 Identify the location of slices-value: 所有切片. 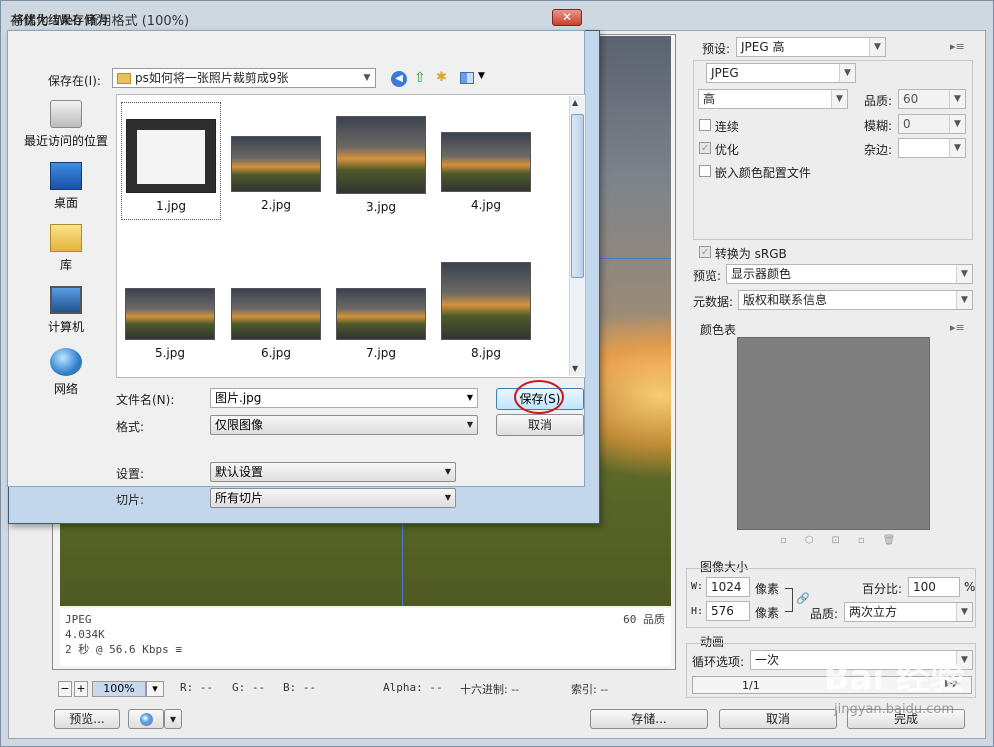
(239, 498).